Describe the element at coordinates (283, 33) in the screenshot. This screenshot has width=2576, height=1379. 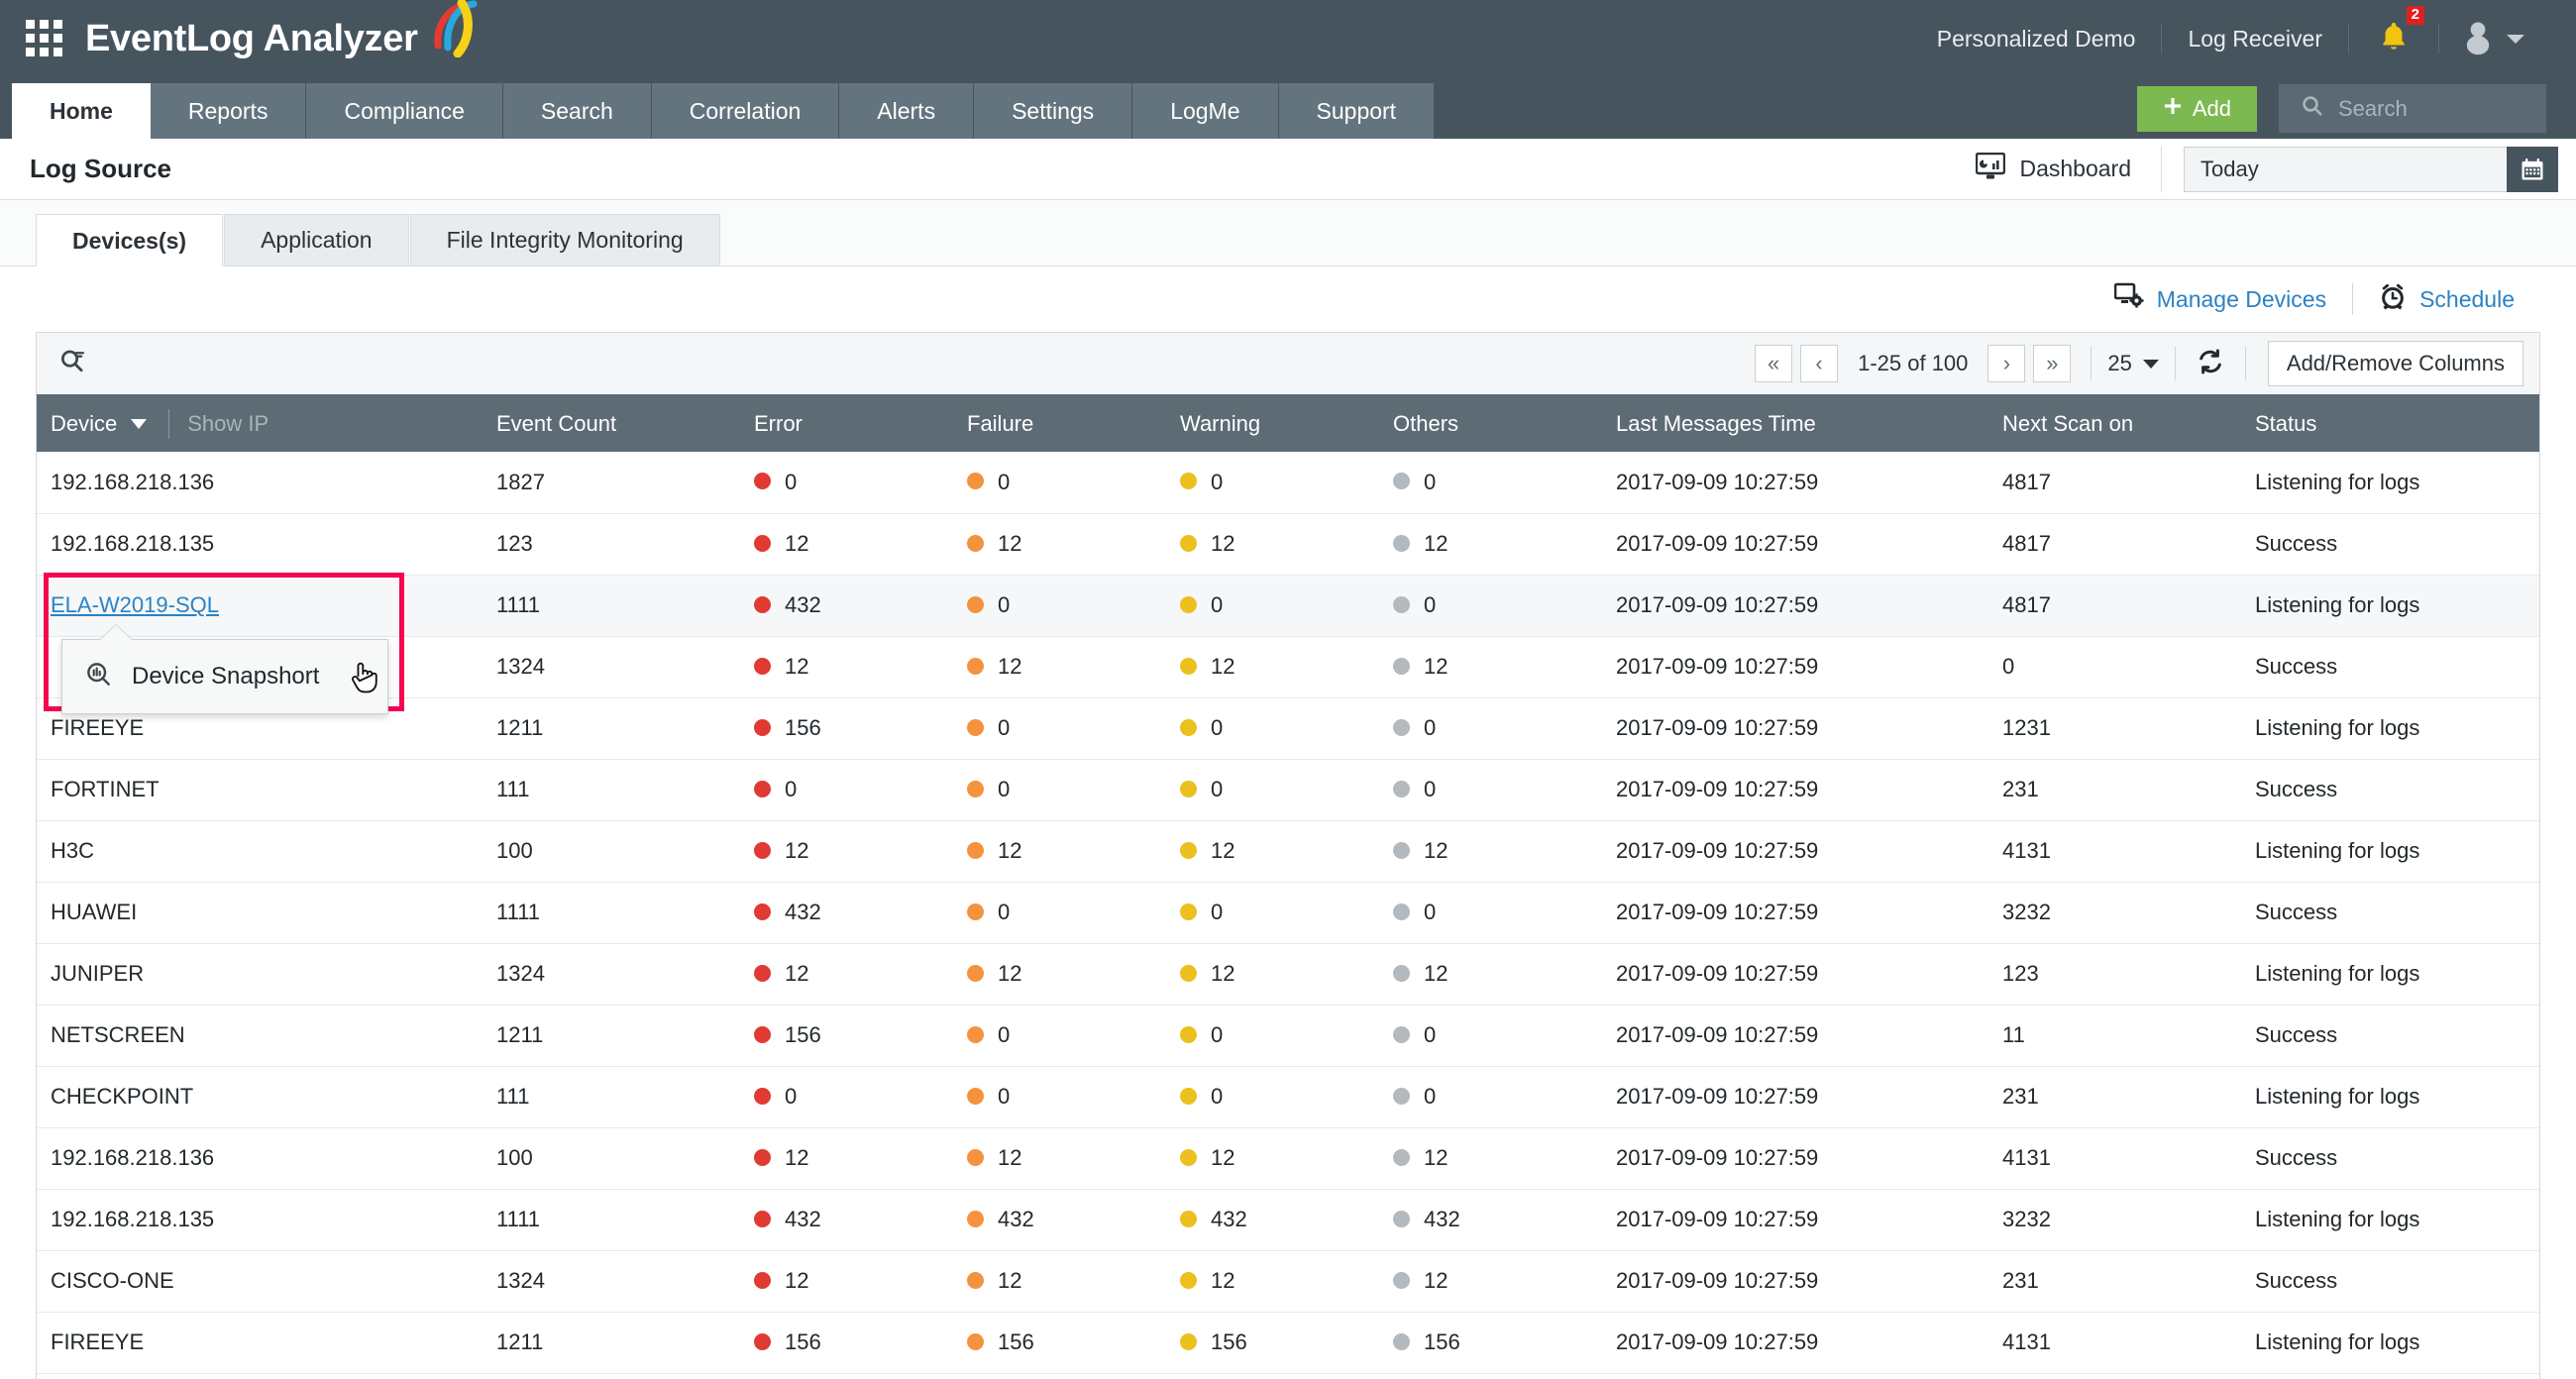
I see `app-logo: EventLog Analyzer` at that location.